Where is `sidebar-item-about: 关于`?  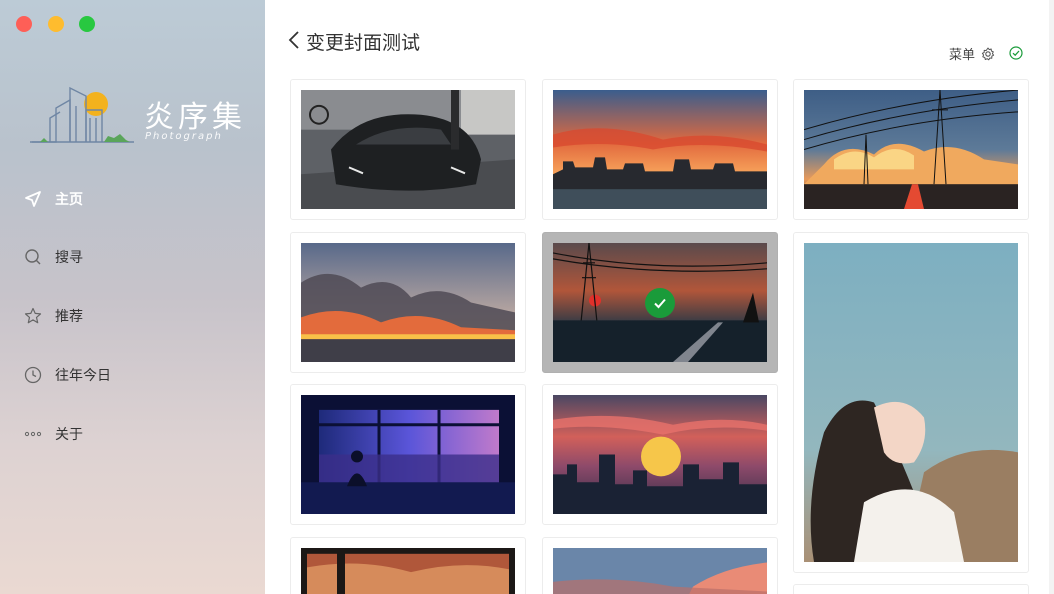
sidebar-item-about: 关于 is located at coordinates (134, 434).